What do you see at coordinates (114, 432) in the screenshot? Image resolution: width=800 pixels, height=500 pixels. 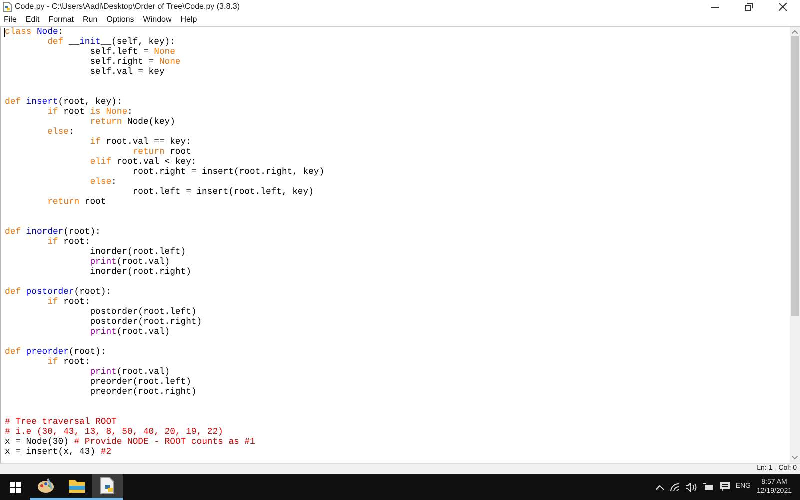 I see `code-line: # i.e (30, 43, 13, 8, 50, 40, 20, 19, 22)` at bounding box center [114, 432].